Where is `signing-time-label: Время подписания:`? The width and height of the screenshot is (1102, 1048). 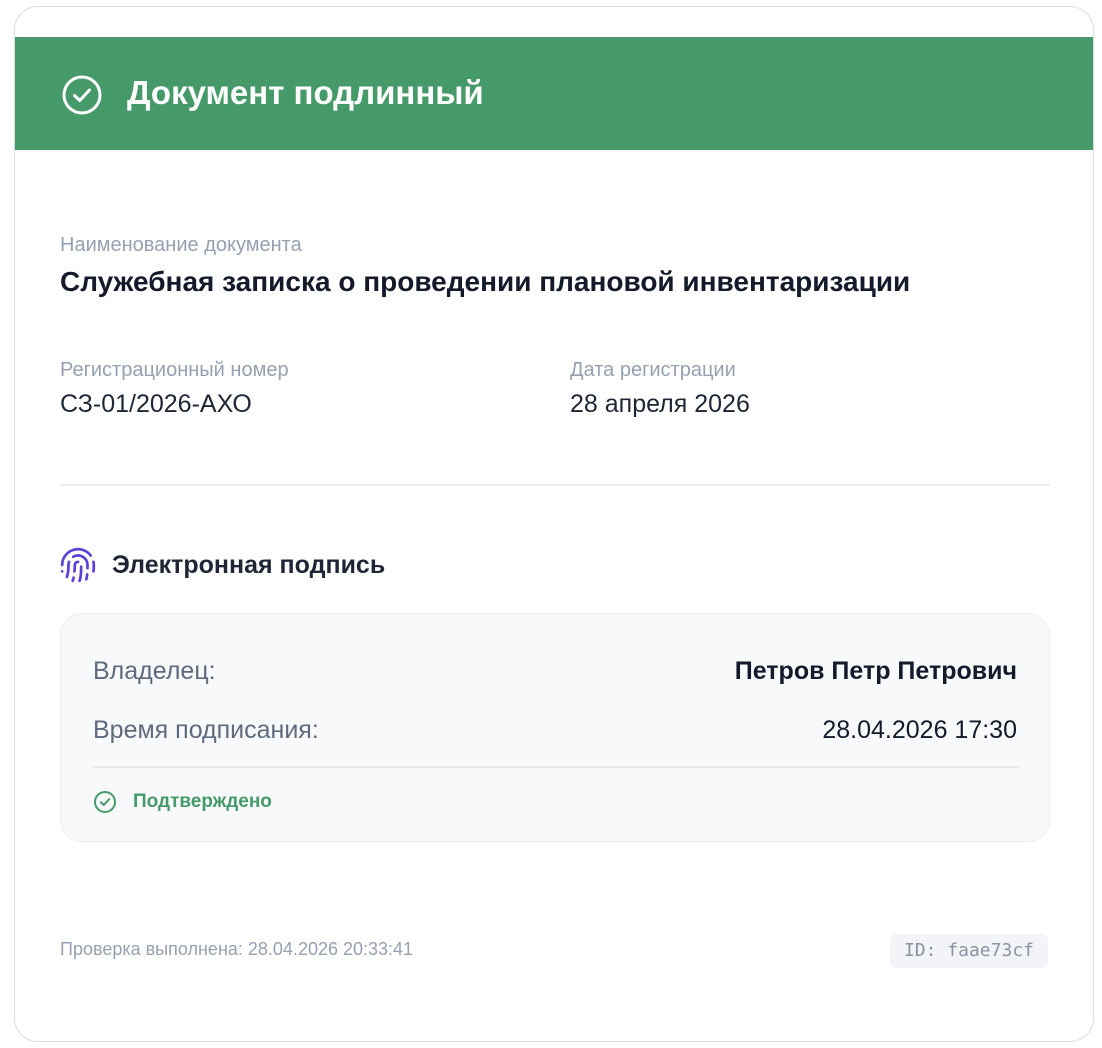 signing-time-label: Время подписания: is located at coordinates (206, 730).